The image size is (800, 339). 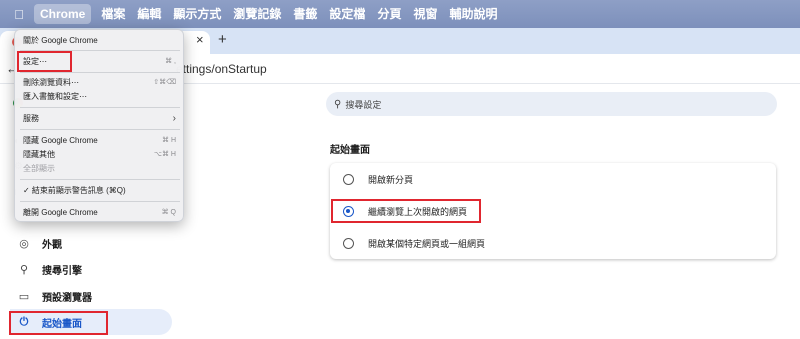 What do you see at coordinates (91, 243) in the screenshot?
I see `sidebar-item-appearance: ◎ 外觀` at bounding box center [91, 243].